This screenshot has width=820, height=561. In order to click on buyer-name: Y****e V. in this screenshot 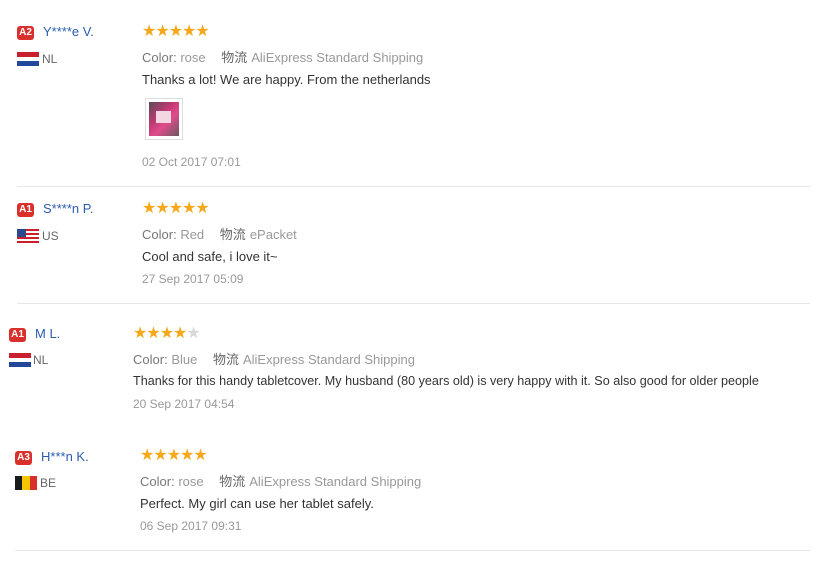, I will do `click(68, 31)`.